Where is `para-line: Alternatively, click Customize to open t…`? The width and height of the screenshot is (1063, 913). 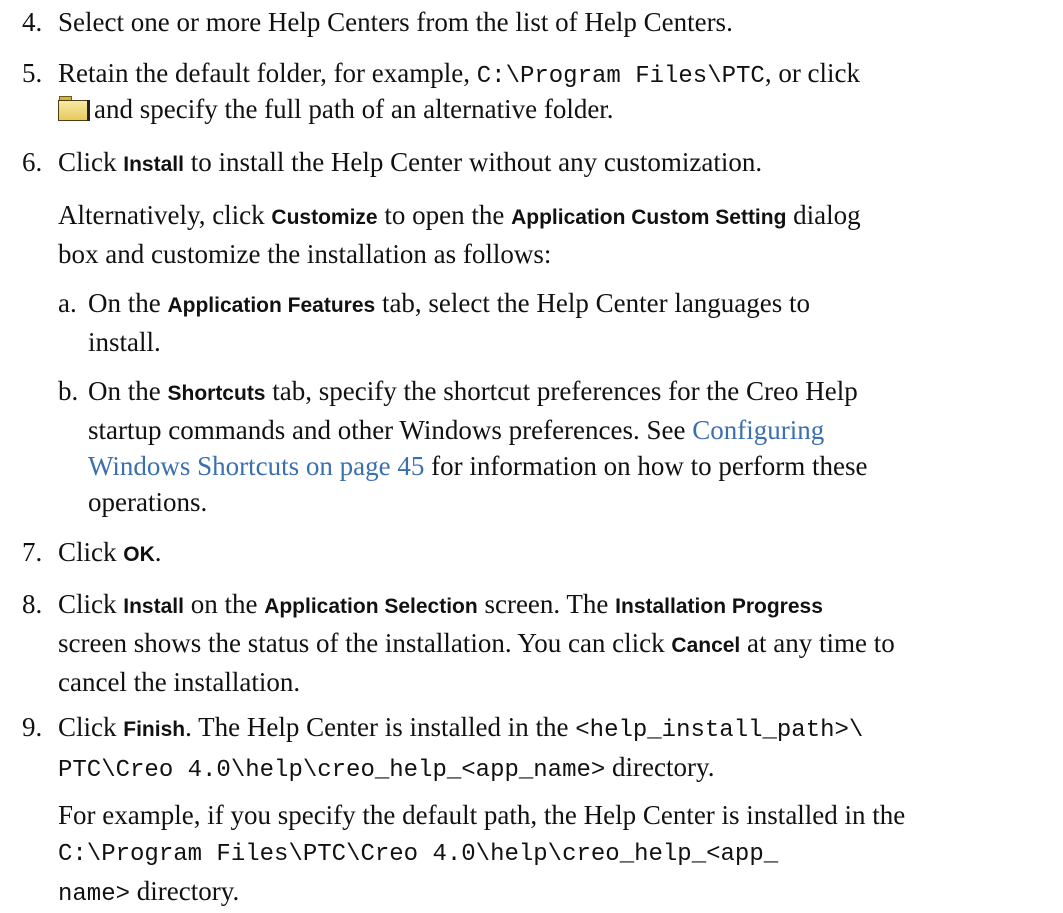
para-line: Alternatively, click Customize to open t… is located at coordinates (558, 216).